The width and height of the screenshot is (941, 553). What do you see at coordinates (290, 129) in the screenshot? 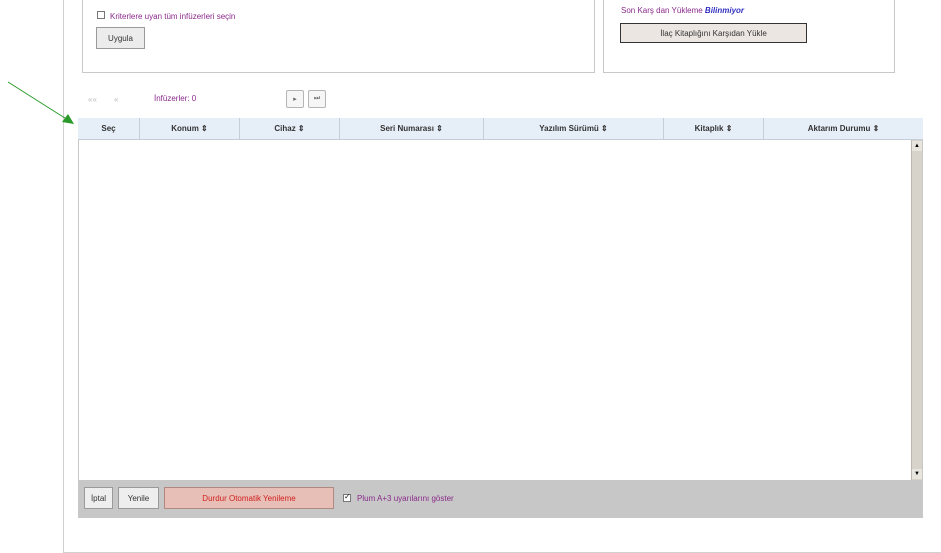
I see `column-header-device: Cihaz ⇕` at bounding box center [290, 129].